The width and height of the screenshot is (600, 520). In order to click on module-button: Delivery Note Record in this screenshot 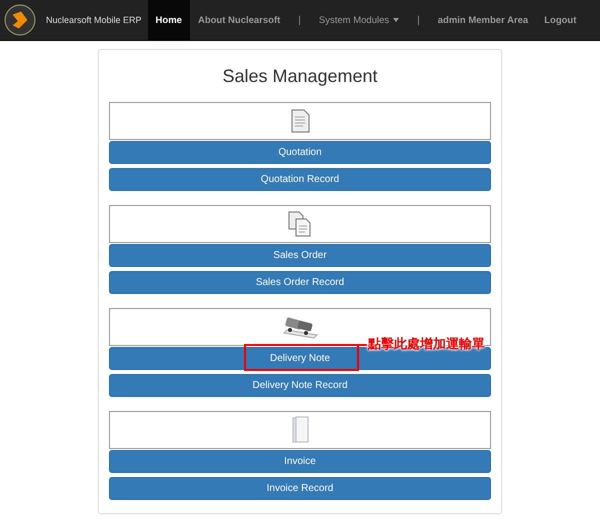, I will do `click(300, 385)`.